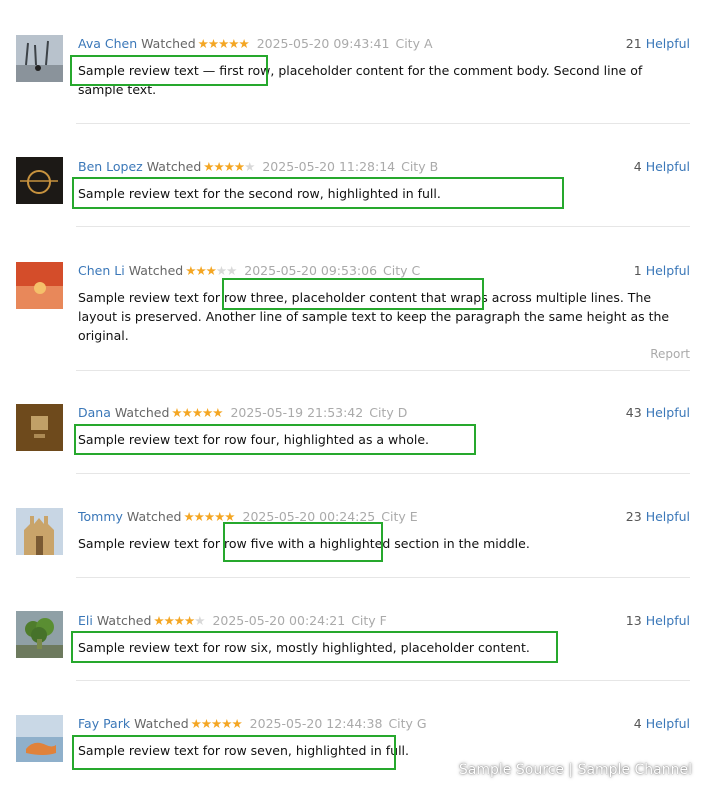 This screenshot has width=706, height=786. What do you see at coordinates (369, 620) in the screenshot?
I see `review-location: City F` at bounding box center [369, 620].